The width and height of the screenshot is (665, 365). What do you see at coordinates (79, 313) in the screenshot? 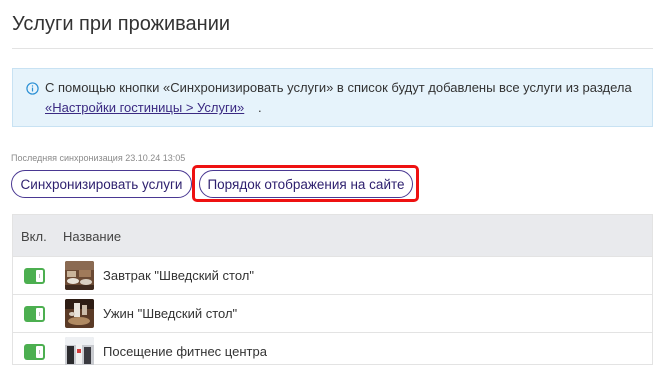
I see `dinner-photo` at bounding box center [79, 313].